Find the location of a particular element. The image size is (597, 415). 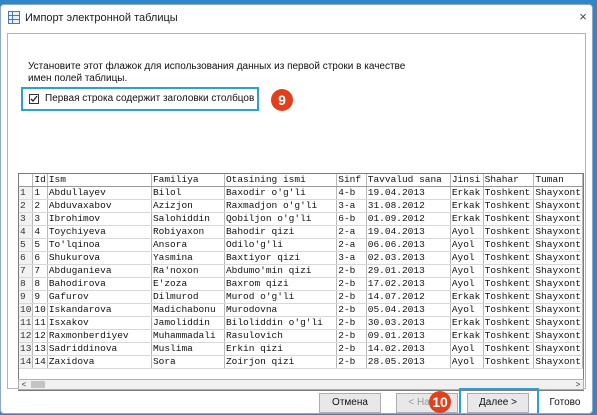

table-cell: Ibrohimov is located at coordinates (99, 219).